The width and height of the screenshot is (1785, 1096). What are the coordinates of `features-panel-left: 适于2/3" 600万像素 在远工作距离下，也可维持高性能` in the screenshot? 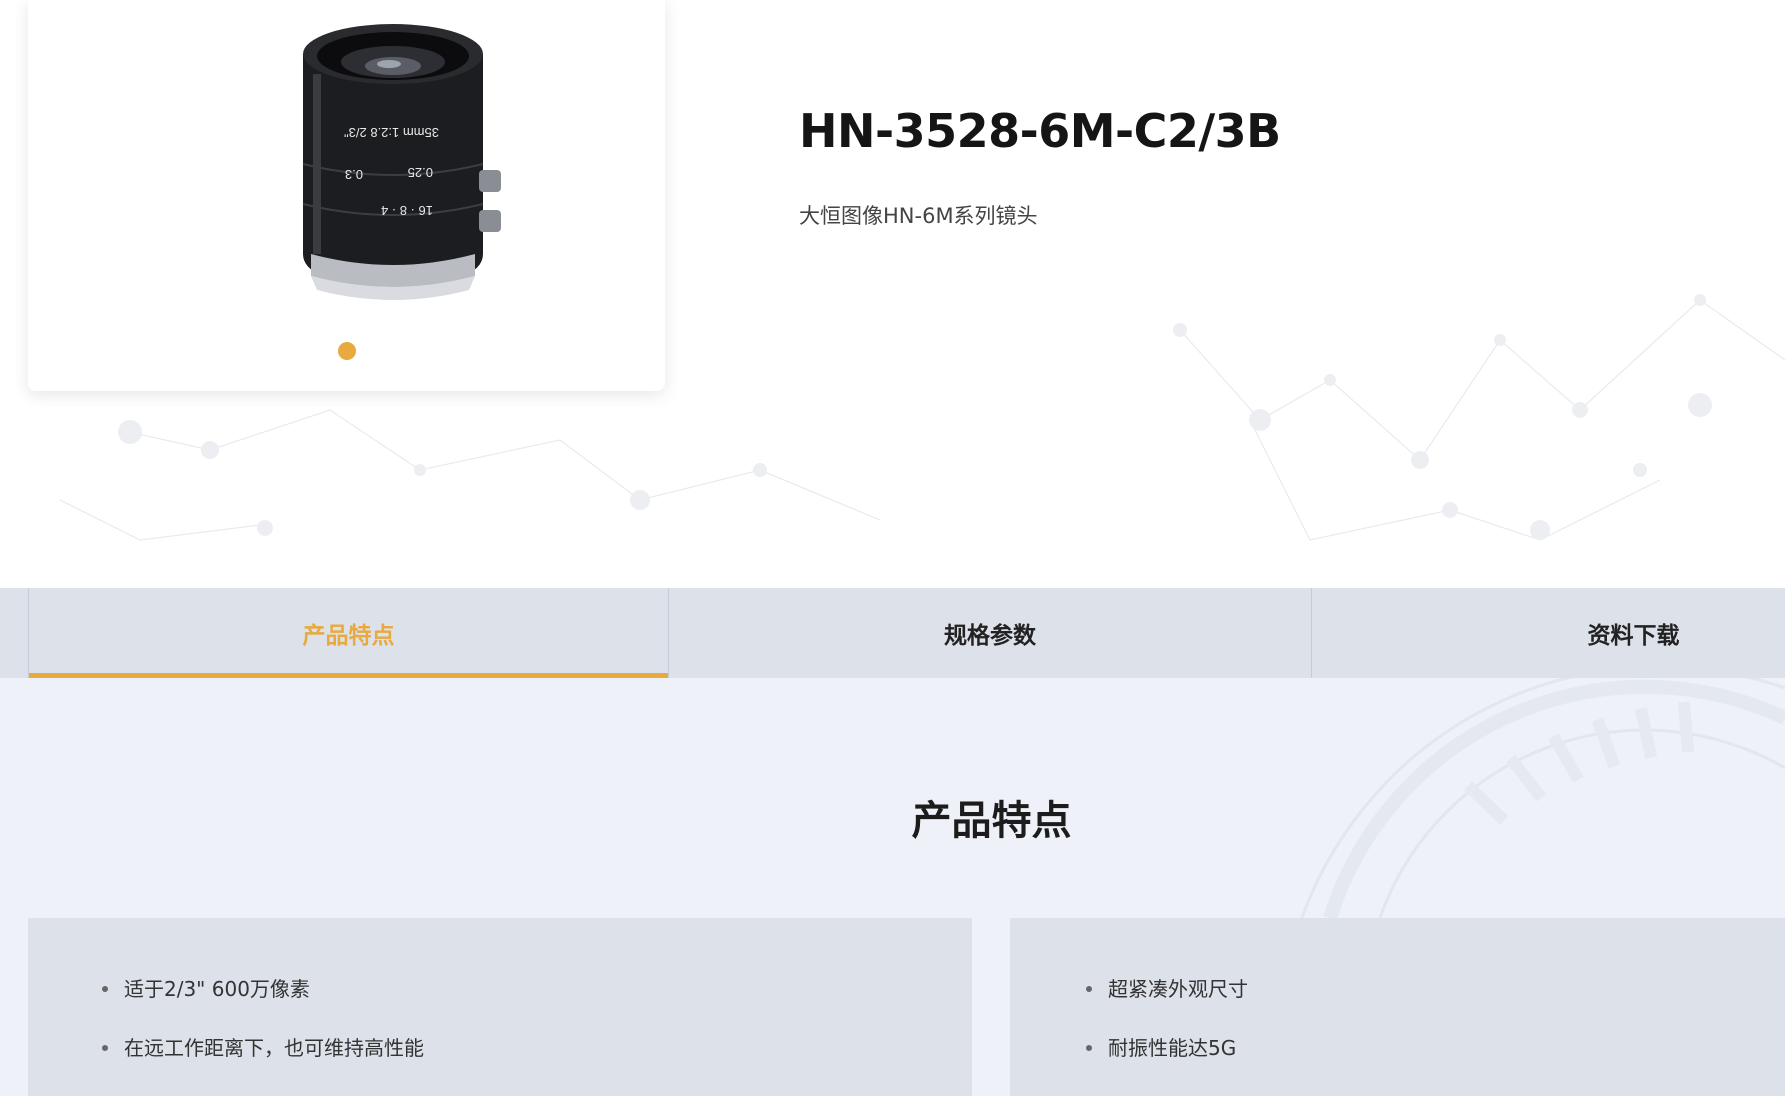 It's located at (500, 1007).